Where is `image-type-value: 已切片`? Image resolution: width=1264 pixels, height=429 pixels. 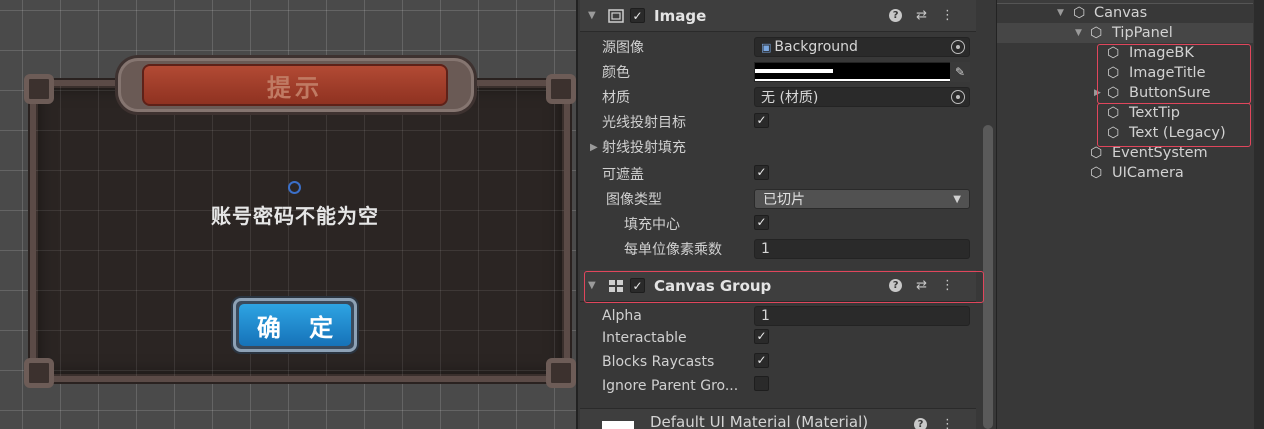 image-type-value: 已切片 is located at coordinates (784, 200).